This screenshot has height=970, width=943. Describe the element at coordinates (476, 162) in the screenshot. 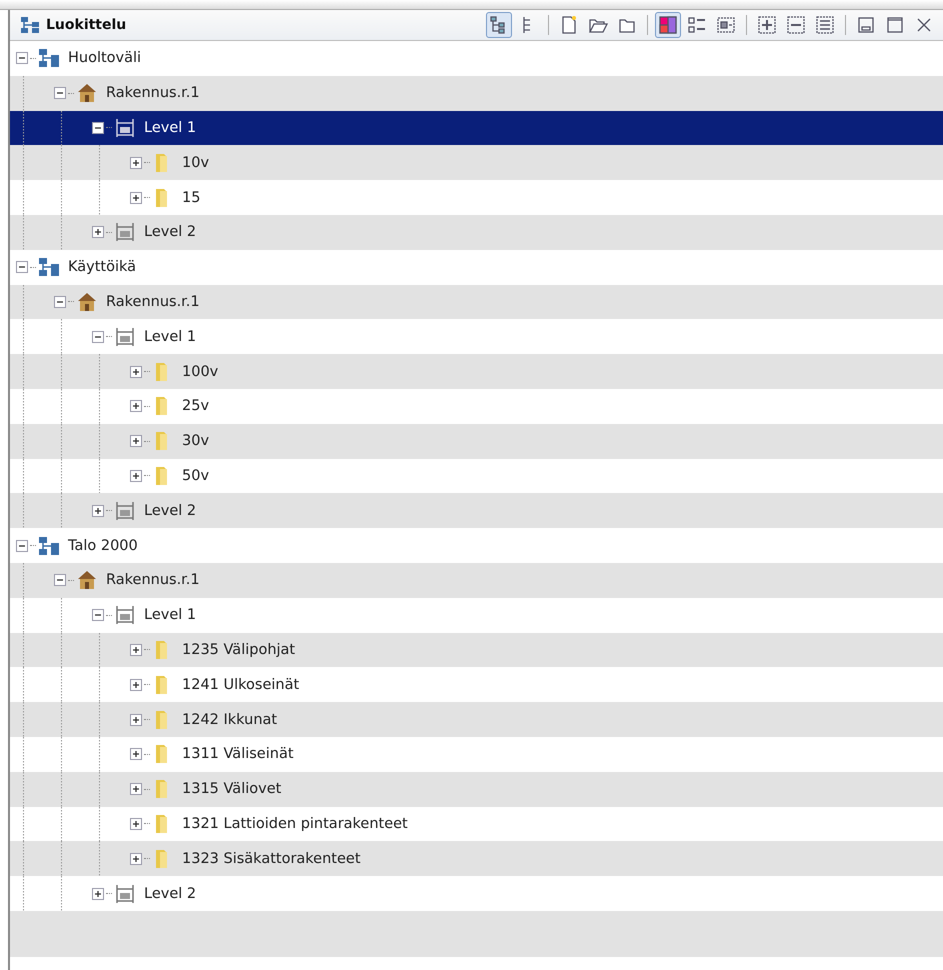

I see `tree-row: 10v` at that location.